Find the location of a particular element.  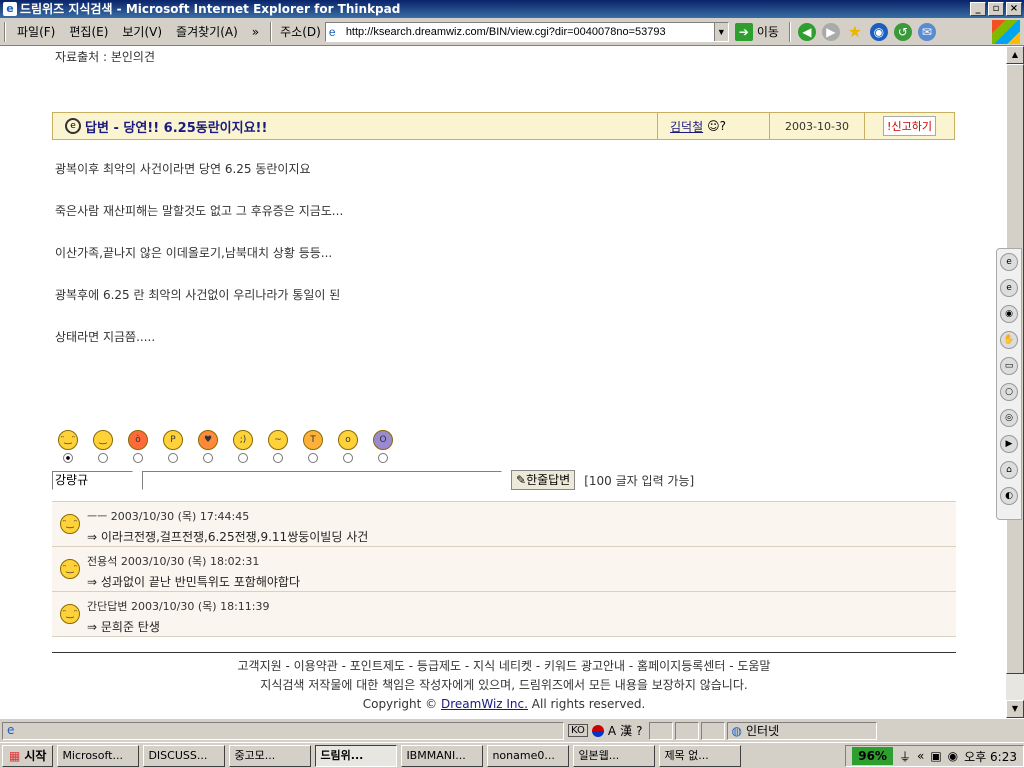

battery-indicator: 96% is located at coordinates (872, 756).